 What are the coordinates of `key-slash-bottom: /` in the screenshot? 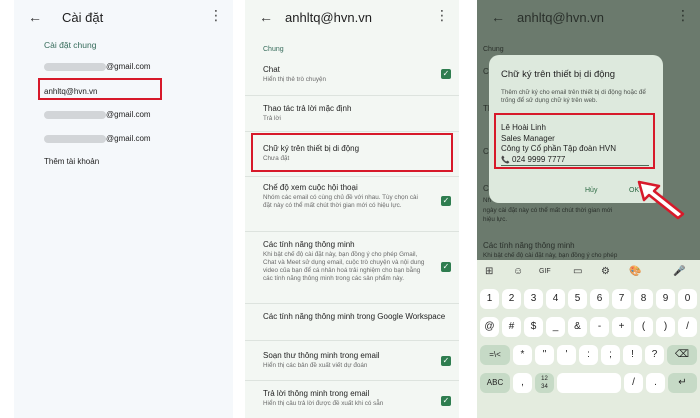 It's located at (633, 383).